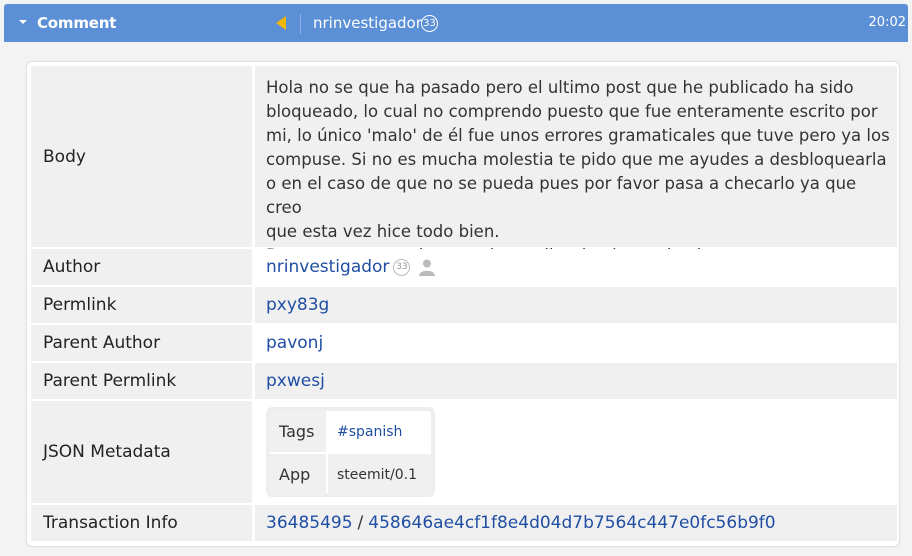  I want to click on transaction-hash-link: 458646ae4cf1f8e4d04d7b7564c447e0fc56b9f0, so click(571, 523).